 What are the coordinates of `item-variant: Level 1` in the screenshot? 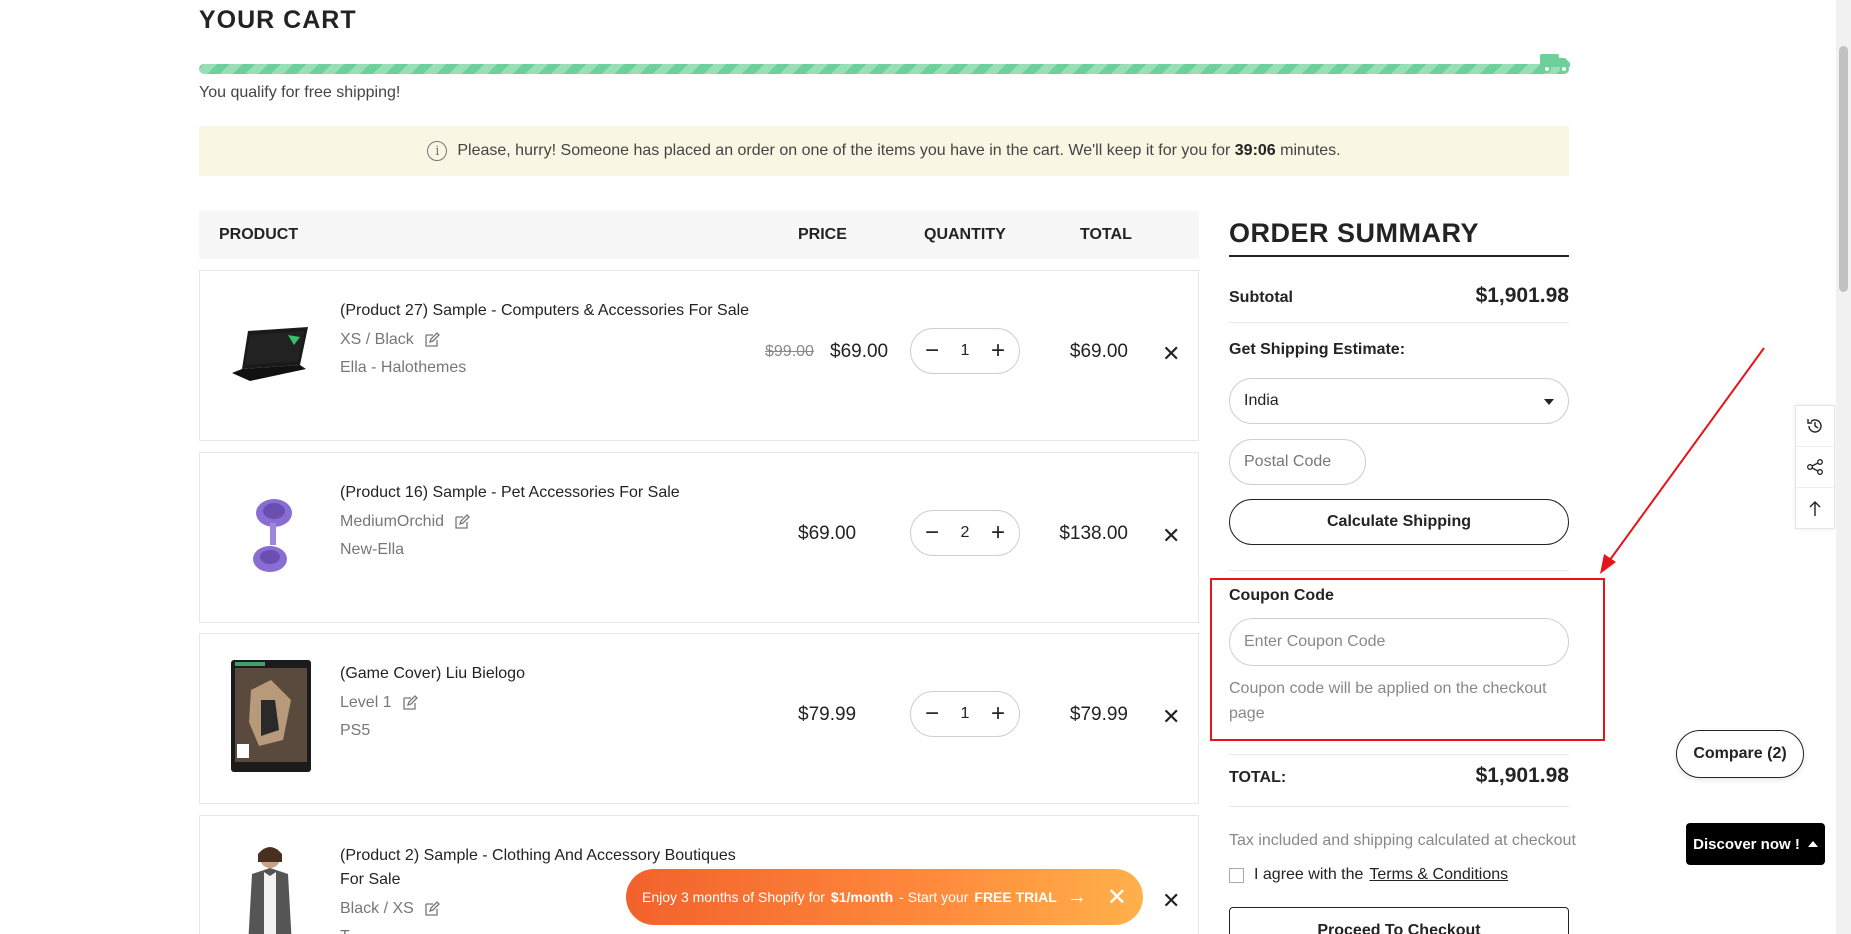 It's located at (366, 702).